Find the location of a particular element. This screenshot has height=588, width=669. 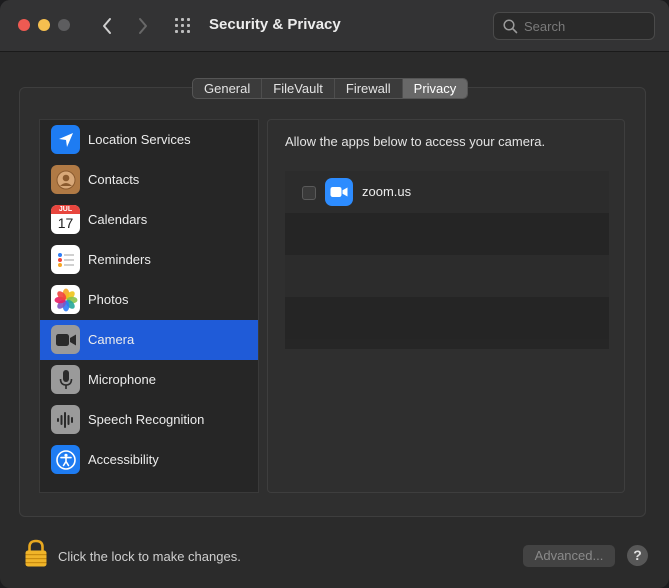

location-arrow-icon is located at coordinates (65, 139).